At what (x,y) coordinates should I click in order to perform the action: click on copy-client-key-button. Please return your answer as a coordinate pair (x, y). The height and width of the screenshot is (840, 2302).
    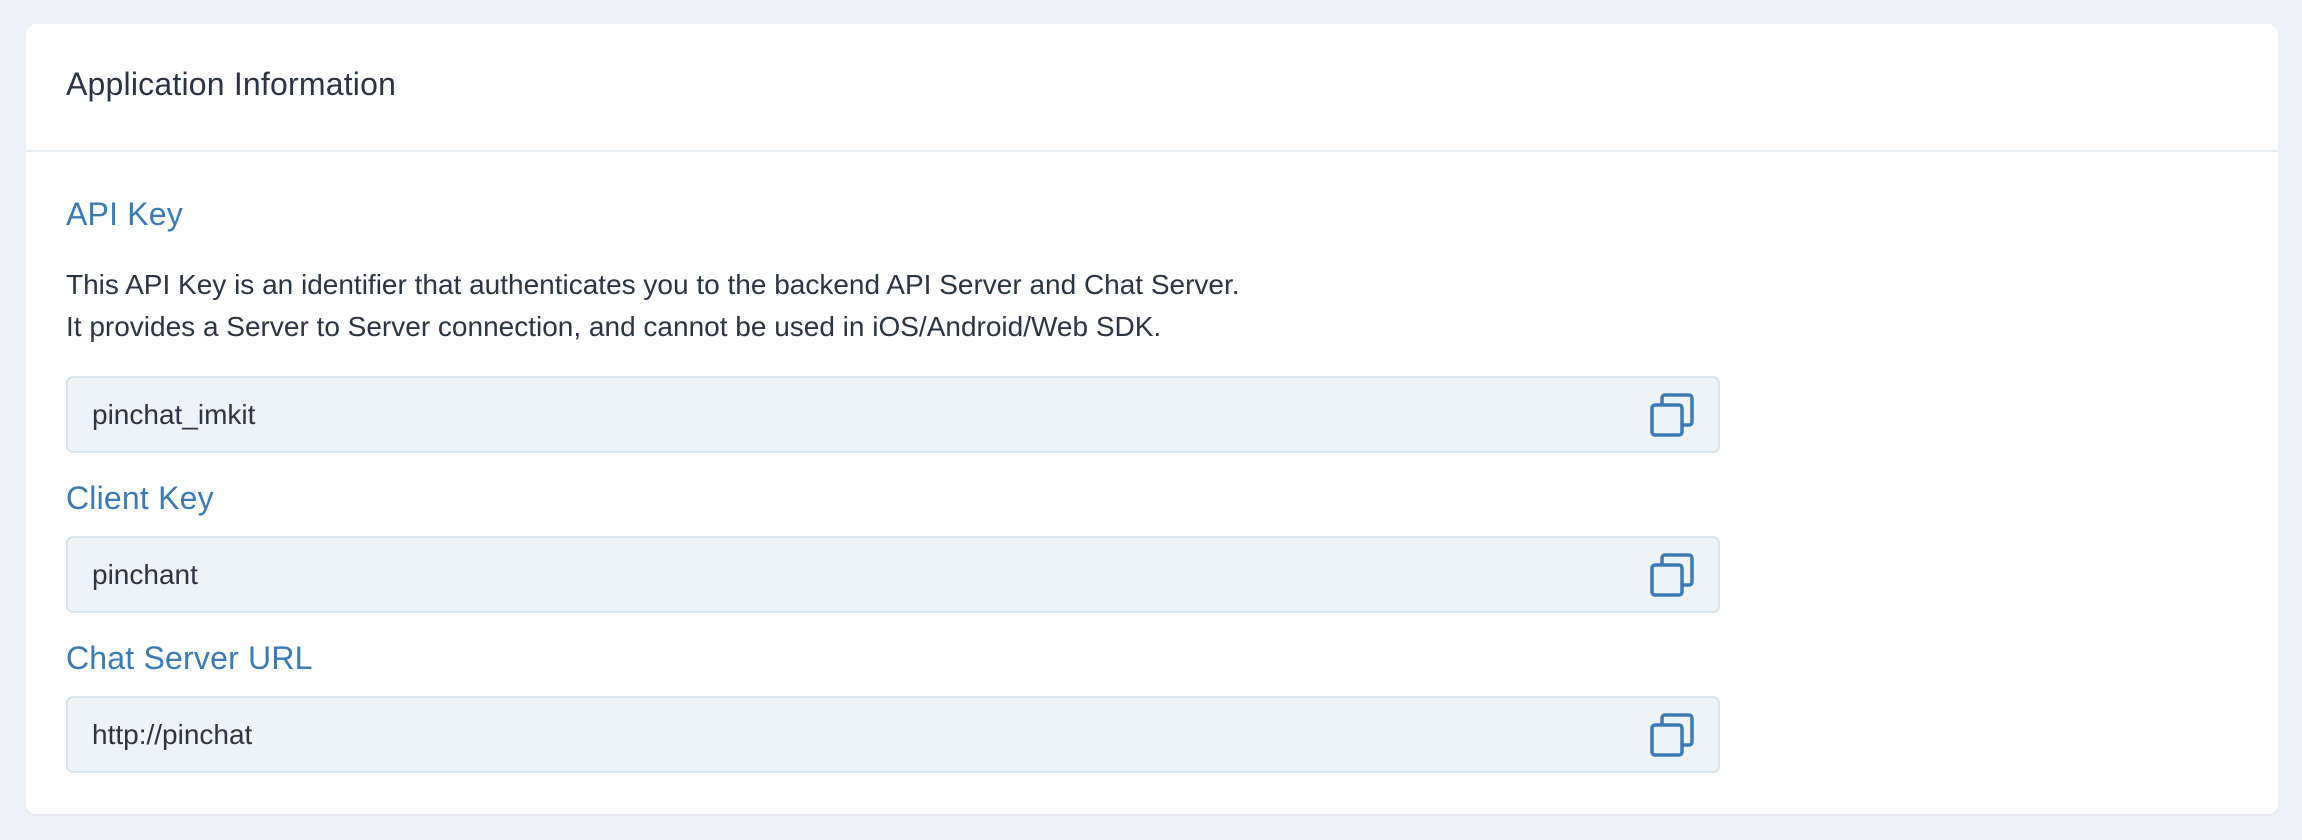
    Looking at the image, I should click on (1672, 575).